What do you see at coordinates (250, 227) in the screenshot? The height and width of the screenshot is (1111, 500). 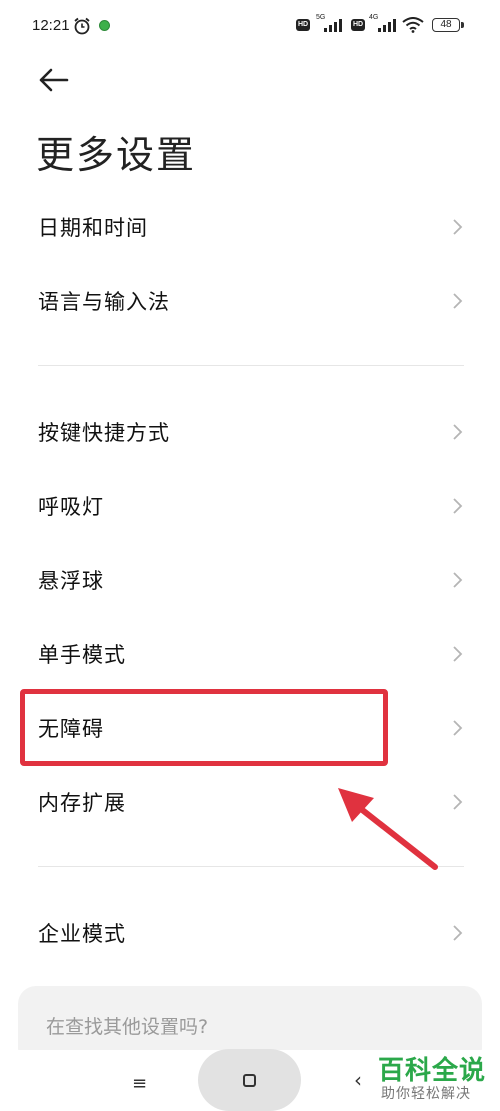 I see `settings-item-date-time: 日期和时间` at bounding box center [250, 227].